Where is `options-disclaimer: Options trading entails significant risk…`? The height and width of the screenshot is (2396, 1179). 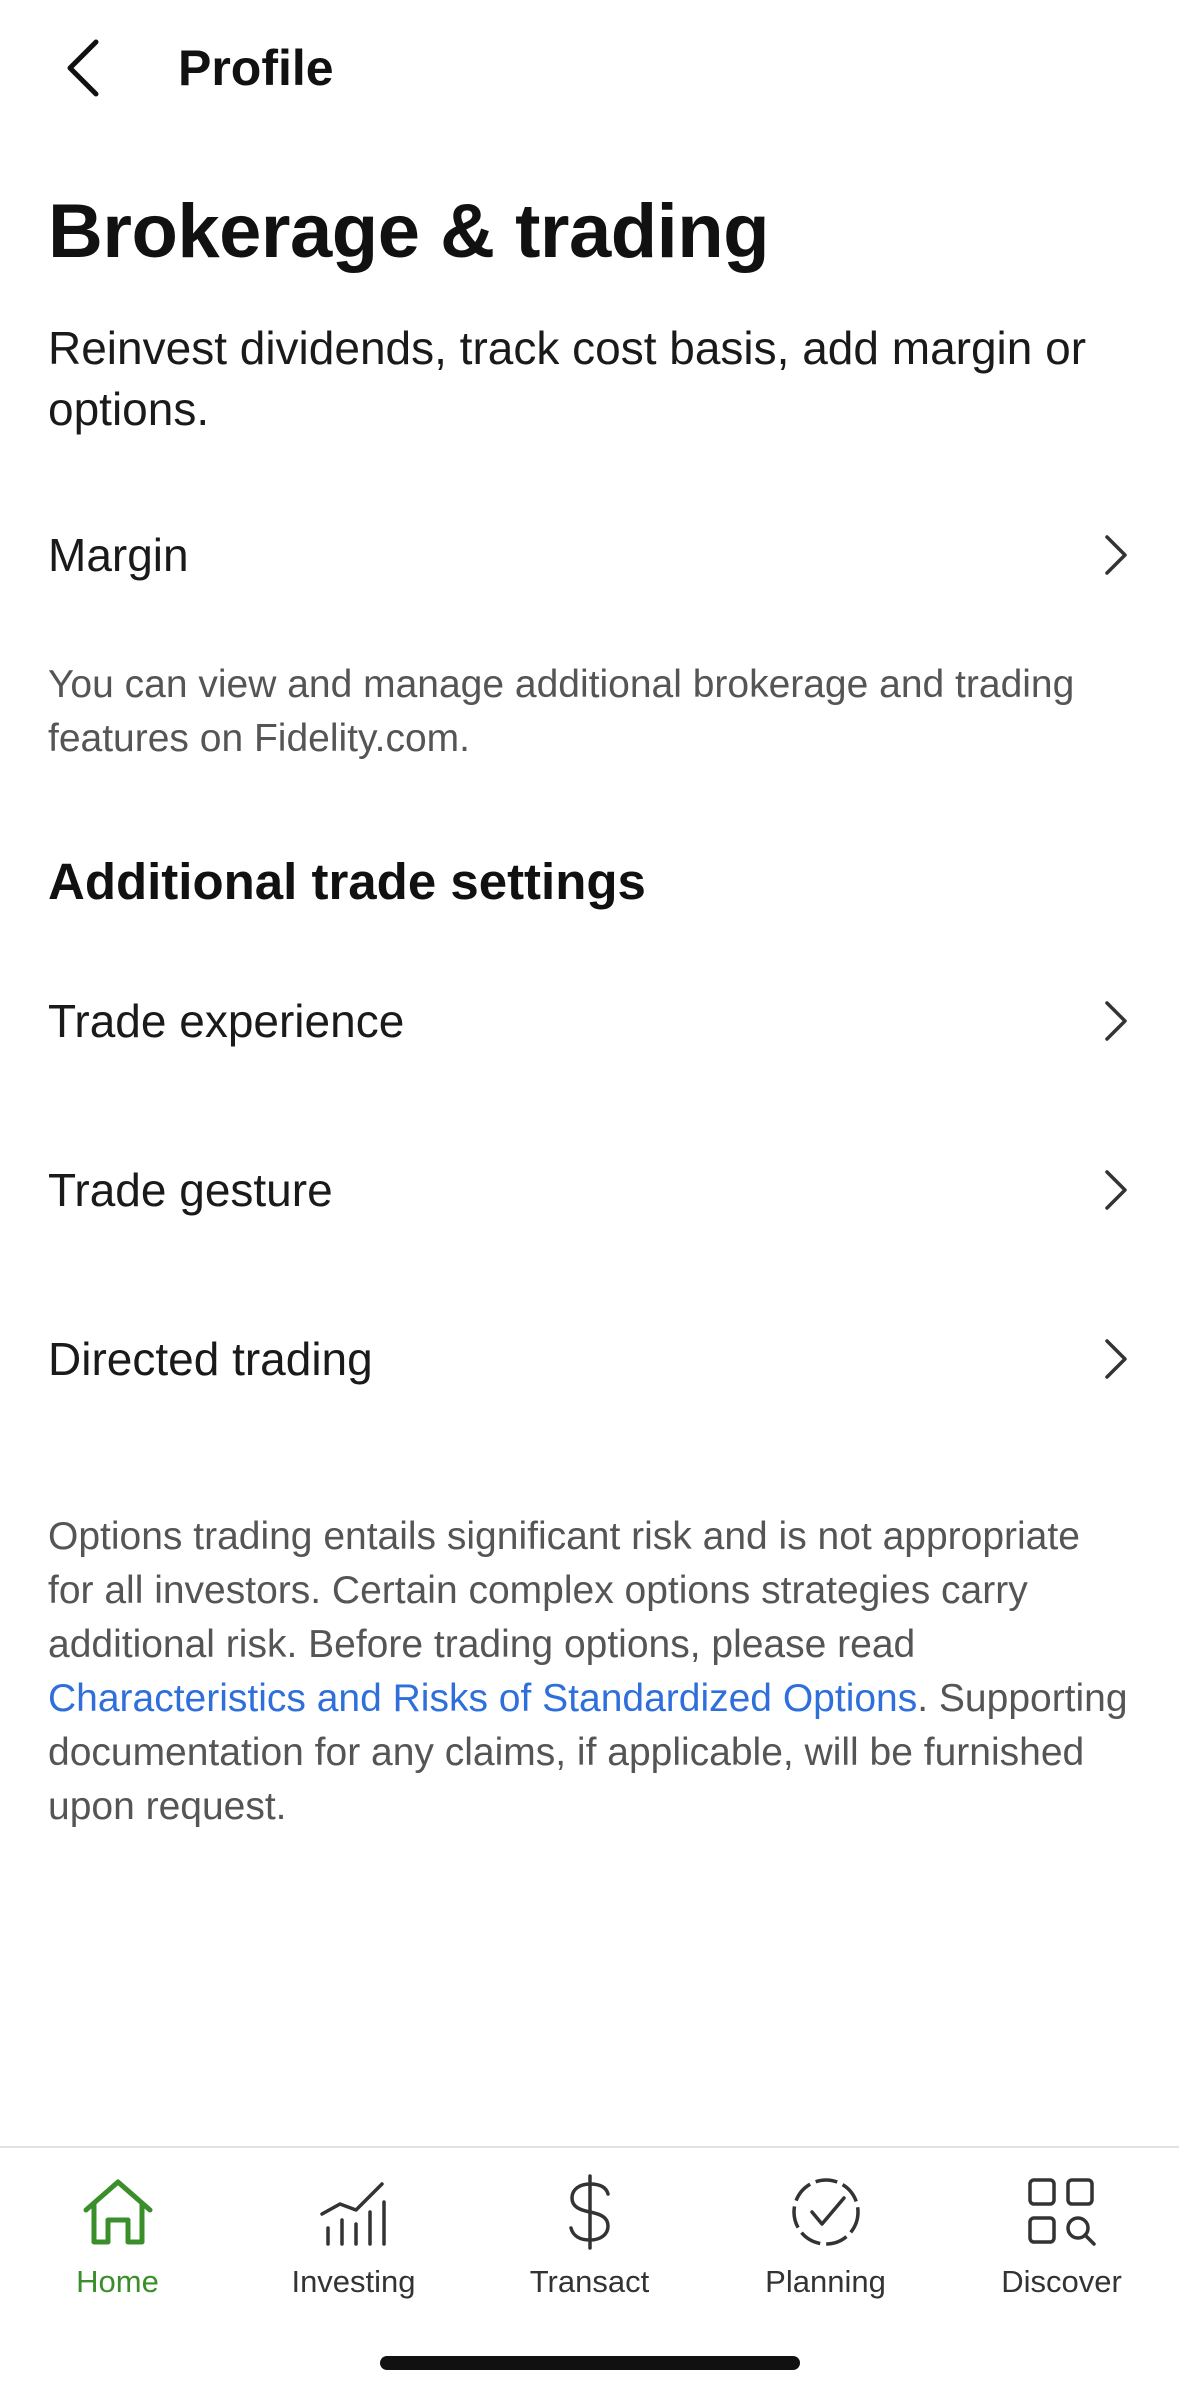
options-disclaimer: Options trading entails significant risk… is located at coordinates (588, 1672).